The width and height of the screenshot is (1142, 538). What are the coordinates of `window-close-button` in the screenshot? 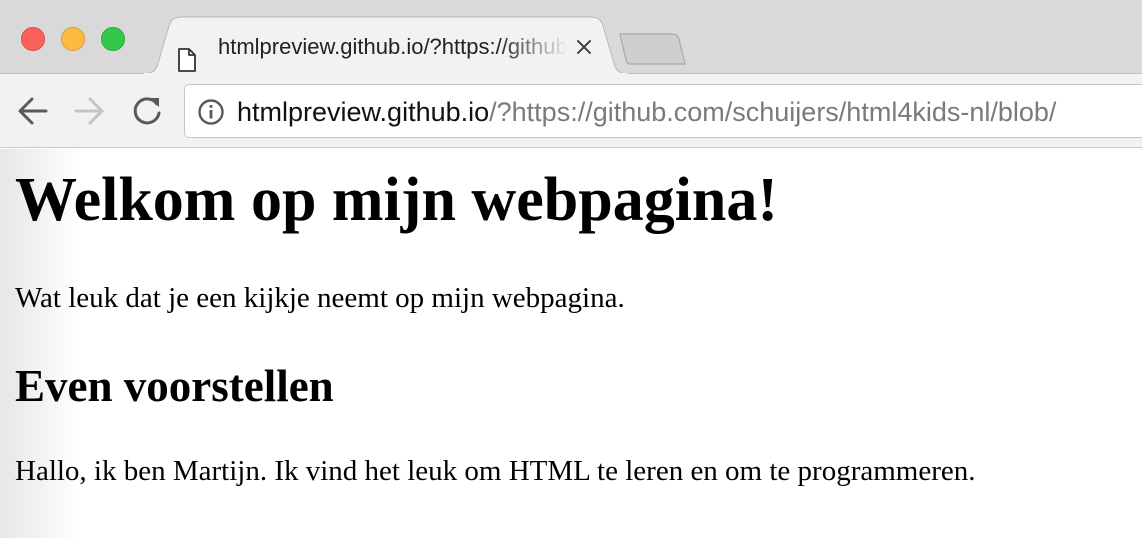 It's located at (33, 39).